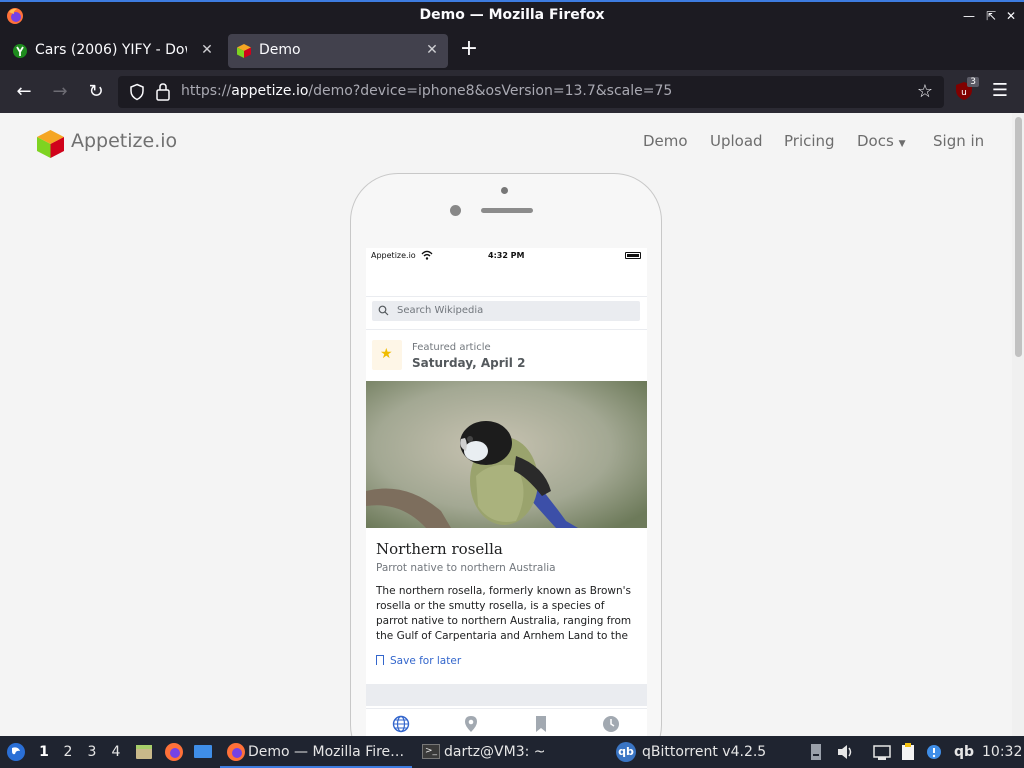  I want to click on lock-icon, so click(163, 92).